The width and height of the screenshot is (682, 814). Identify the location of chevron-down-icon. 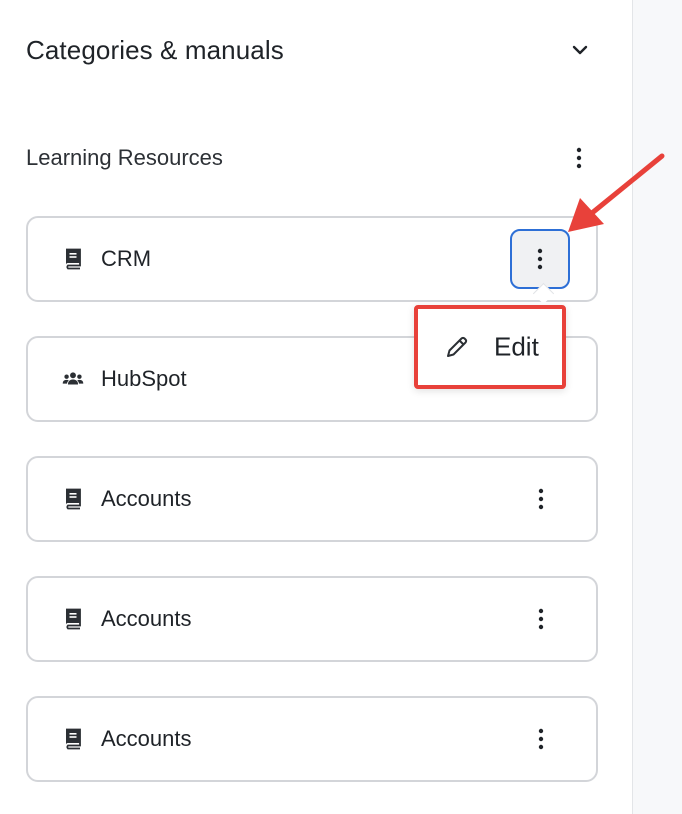
(580, 50).